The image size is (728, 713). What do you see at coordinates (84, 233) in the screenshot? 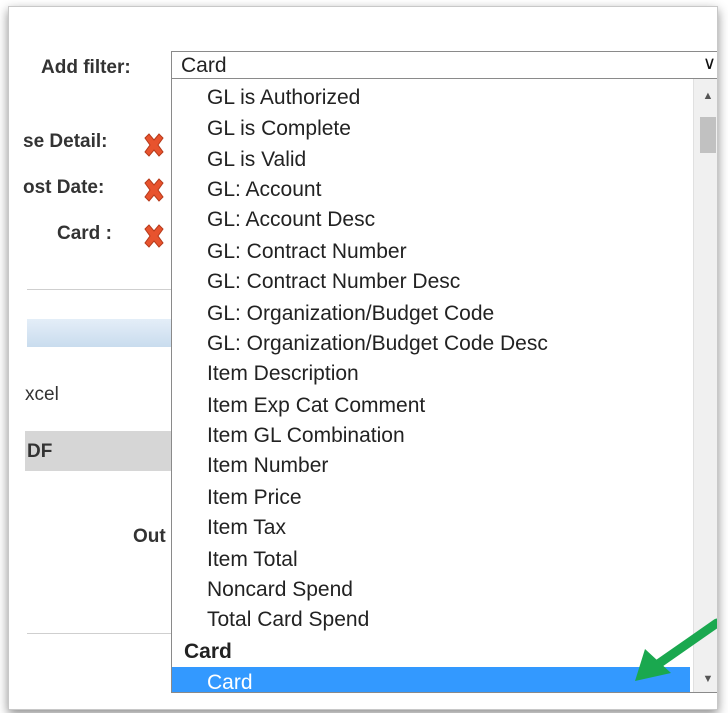
I see `row-label-card: Card :` at bounding box center [84, 233].